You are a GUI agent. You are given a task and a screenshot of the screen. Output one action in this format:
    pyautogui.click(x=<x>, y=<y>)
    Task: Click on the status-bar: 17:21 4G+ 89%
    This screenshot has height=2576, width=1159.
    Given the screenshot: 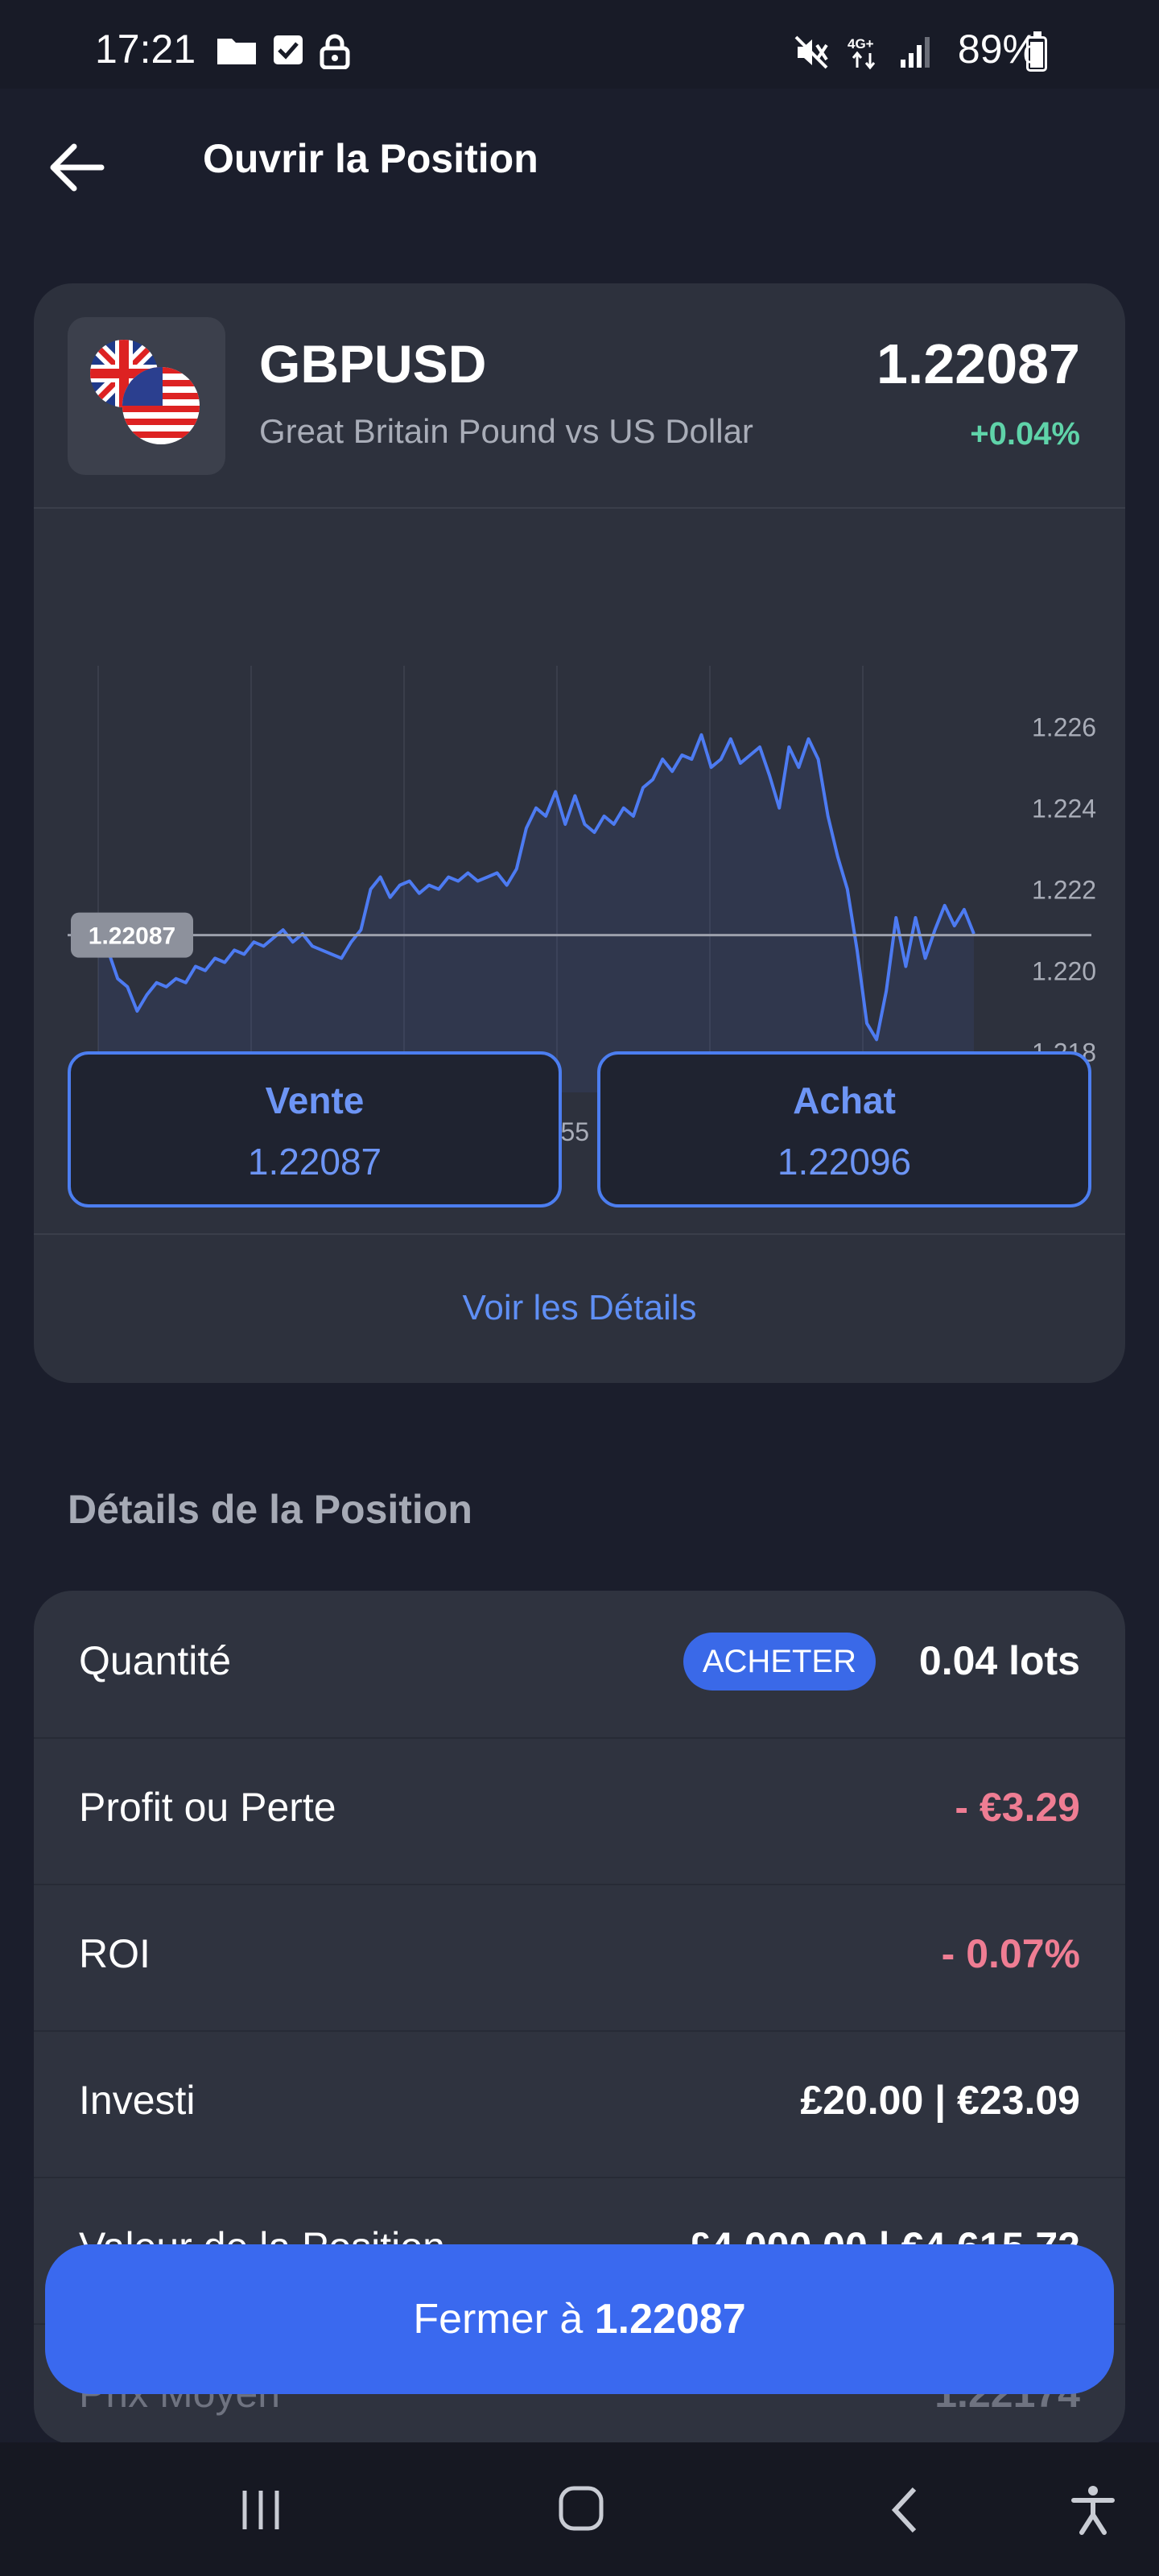 What is the action you would take?
    pyautogui.click(x=579, y=44)
    